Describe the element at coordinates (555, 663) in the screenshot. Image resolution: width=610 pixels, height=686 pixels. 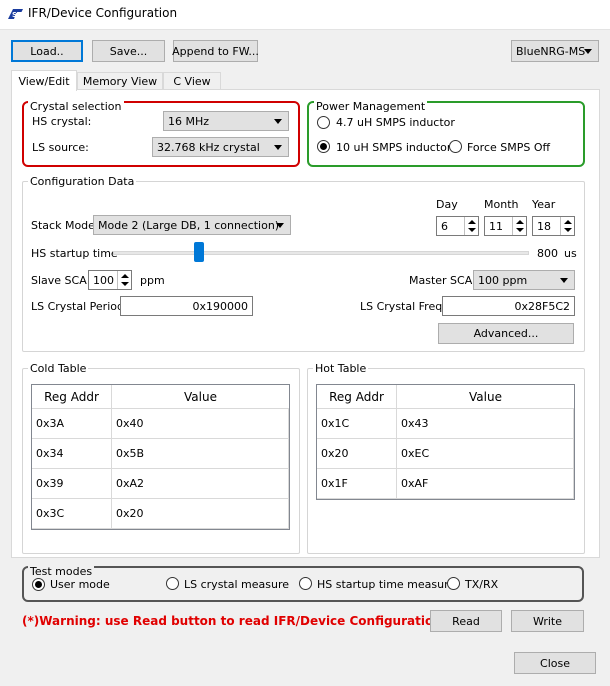
I see `close-button: Close` at that location.